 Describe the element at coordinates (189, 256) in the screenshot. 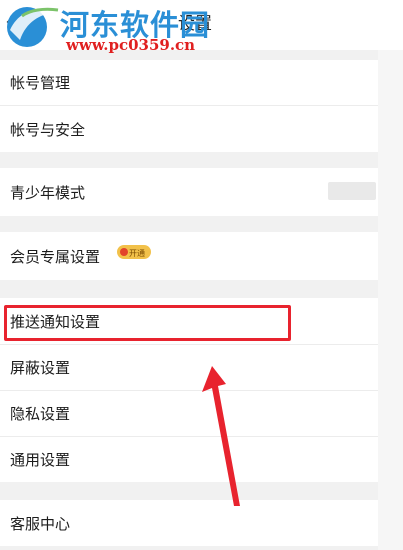

I see `settings-item-vip: 会员专属设置 开通` at that location.